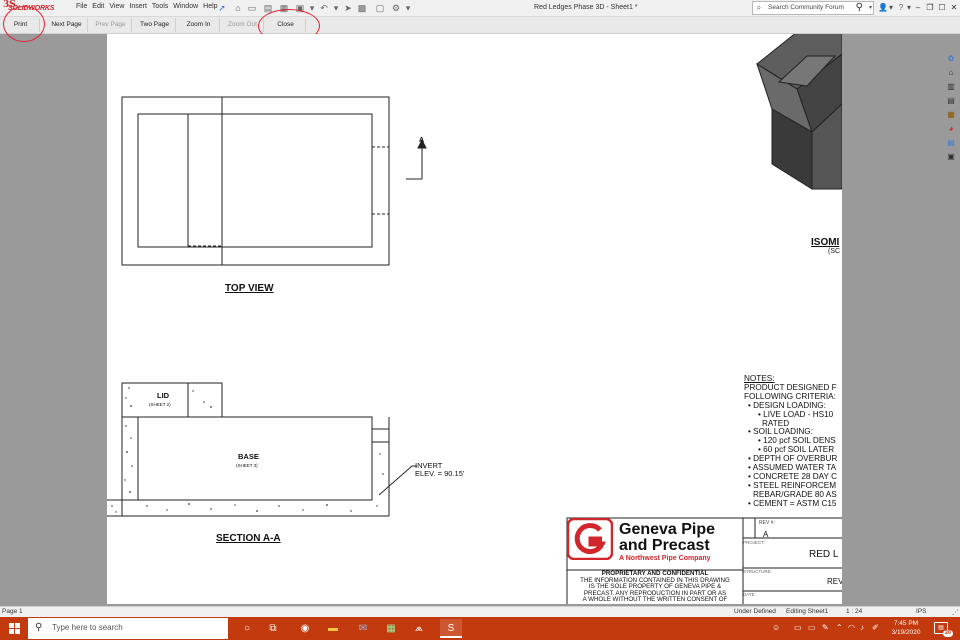 This screenshot has width=960, height=640. What do you see at coordinates (796, 414) in the screenshot?
I see `notes-line: • LIVE LOAD - HS10` at bounding box center [796, 414].